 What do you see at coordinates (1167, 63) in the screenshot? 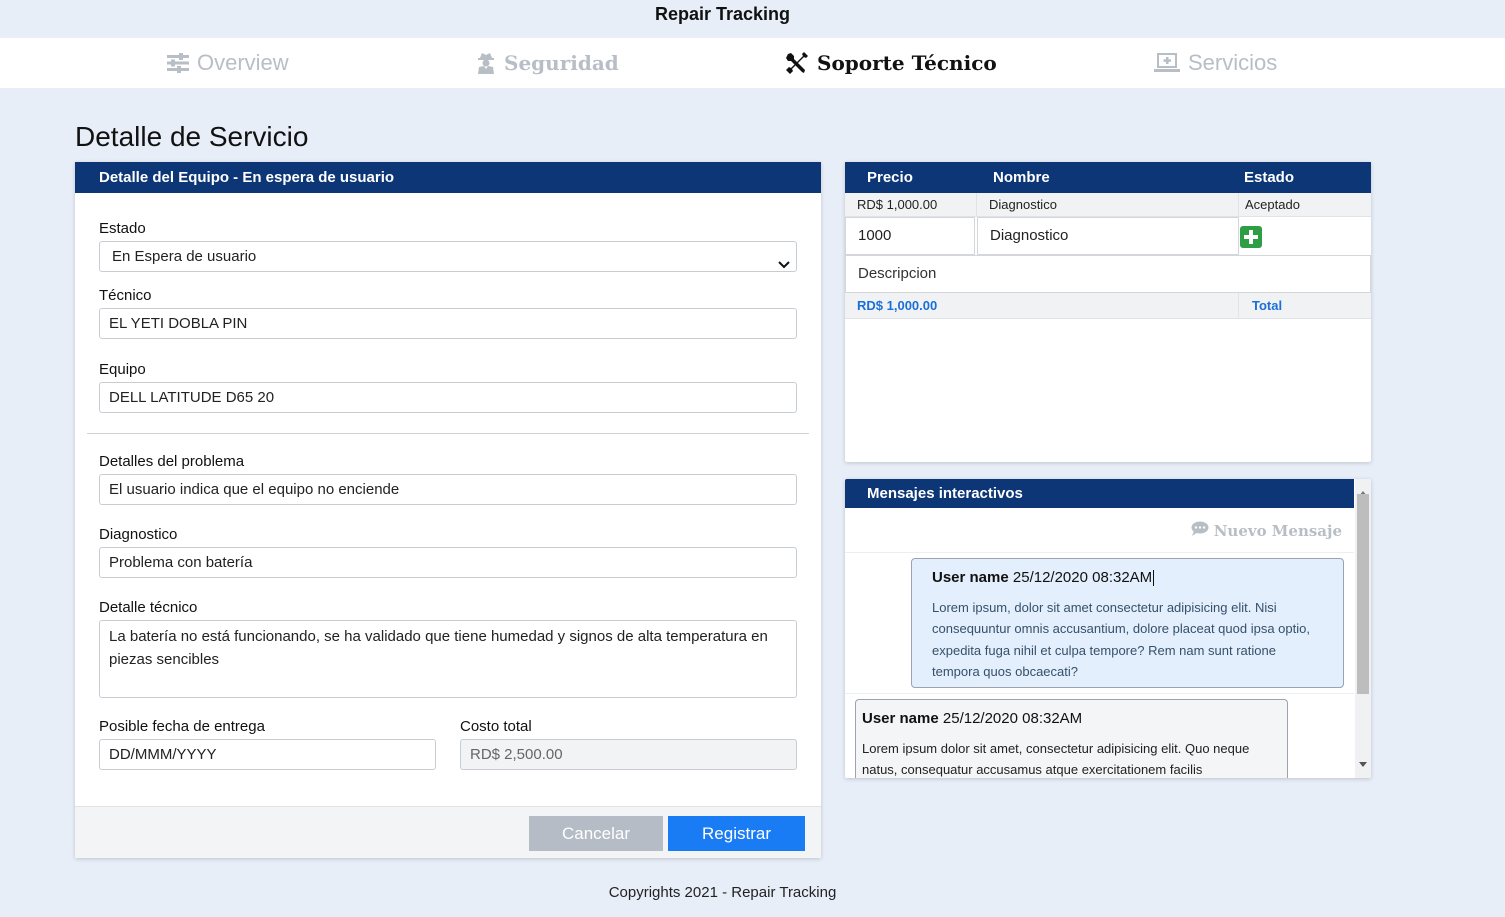
I see `laptop-plus-icon` at bounding box center [1167, 63].